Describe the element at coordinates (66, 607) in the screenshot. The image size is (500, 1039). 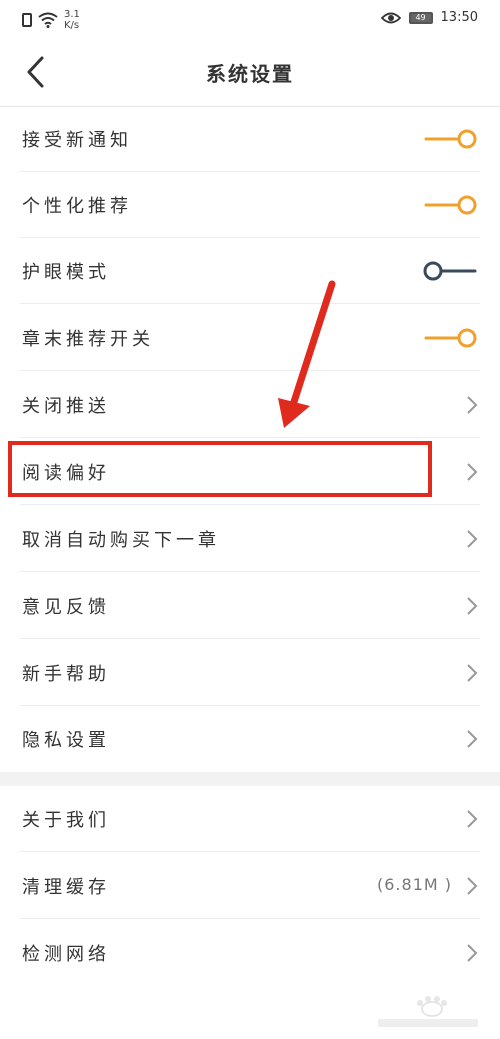
I see `setting-label: 意见反馈` at that location.